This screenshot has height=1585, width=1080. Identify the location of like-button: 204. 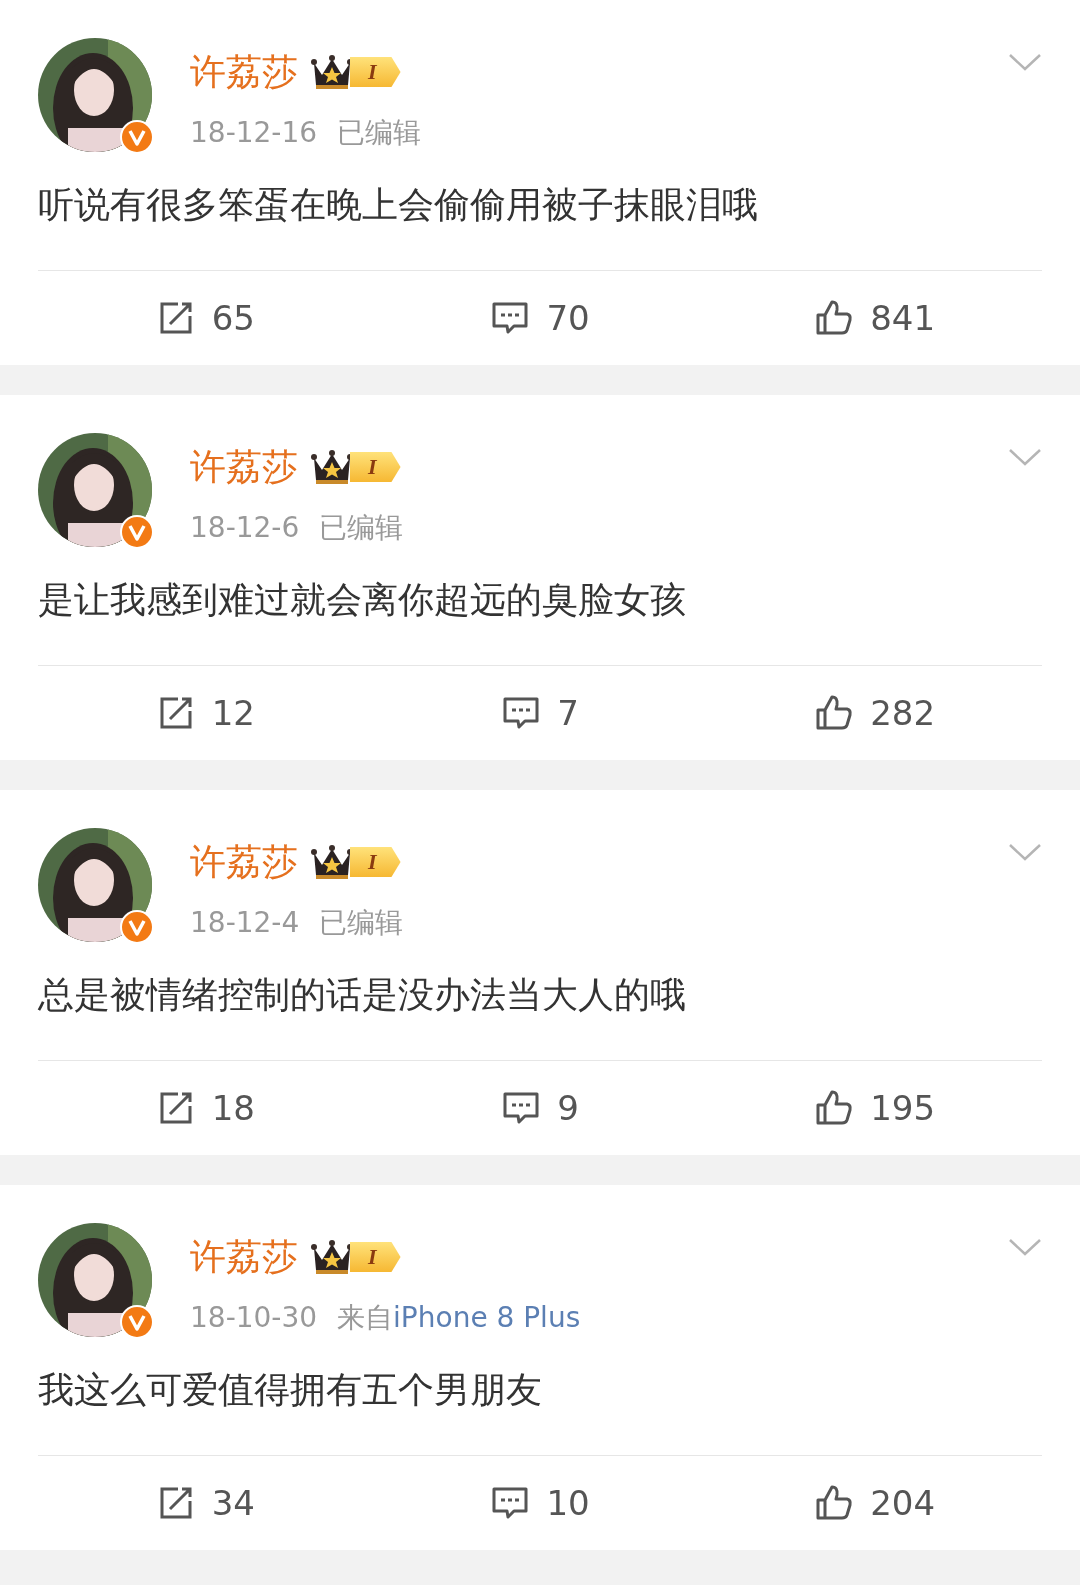
(874, 1503).